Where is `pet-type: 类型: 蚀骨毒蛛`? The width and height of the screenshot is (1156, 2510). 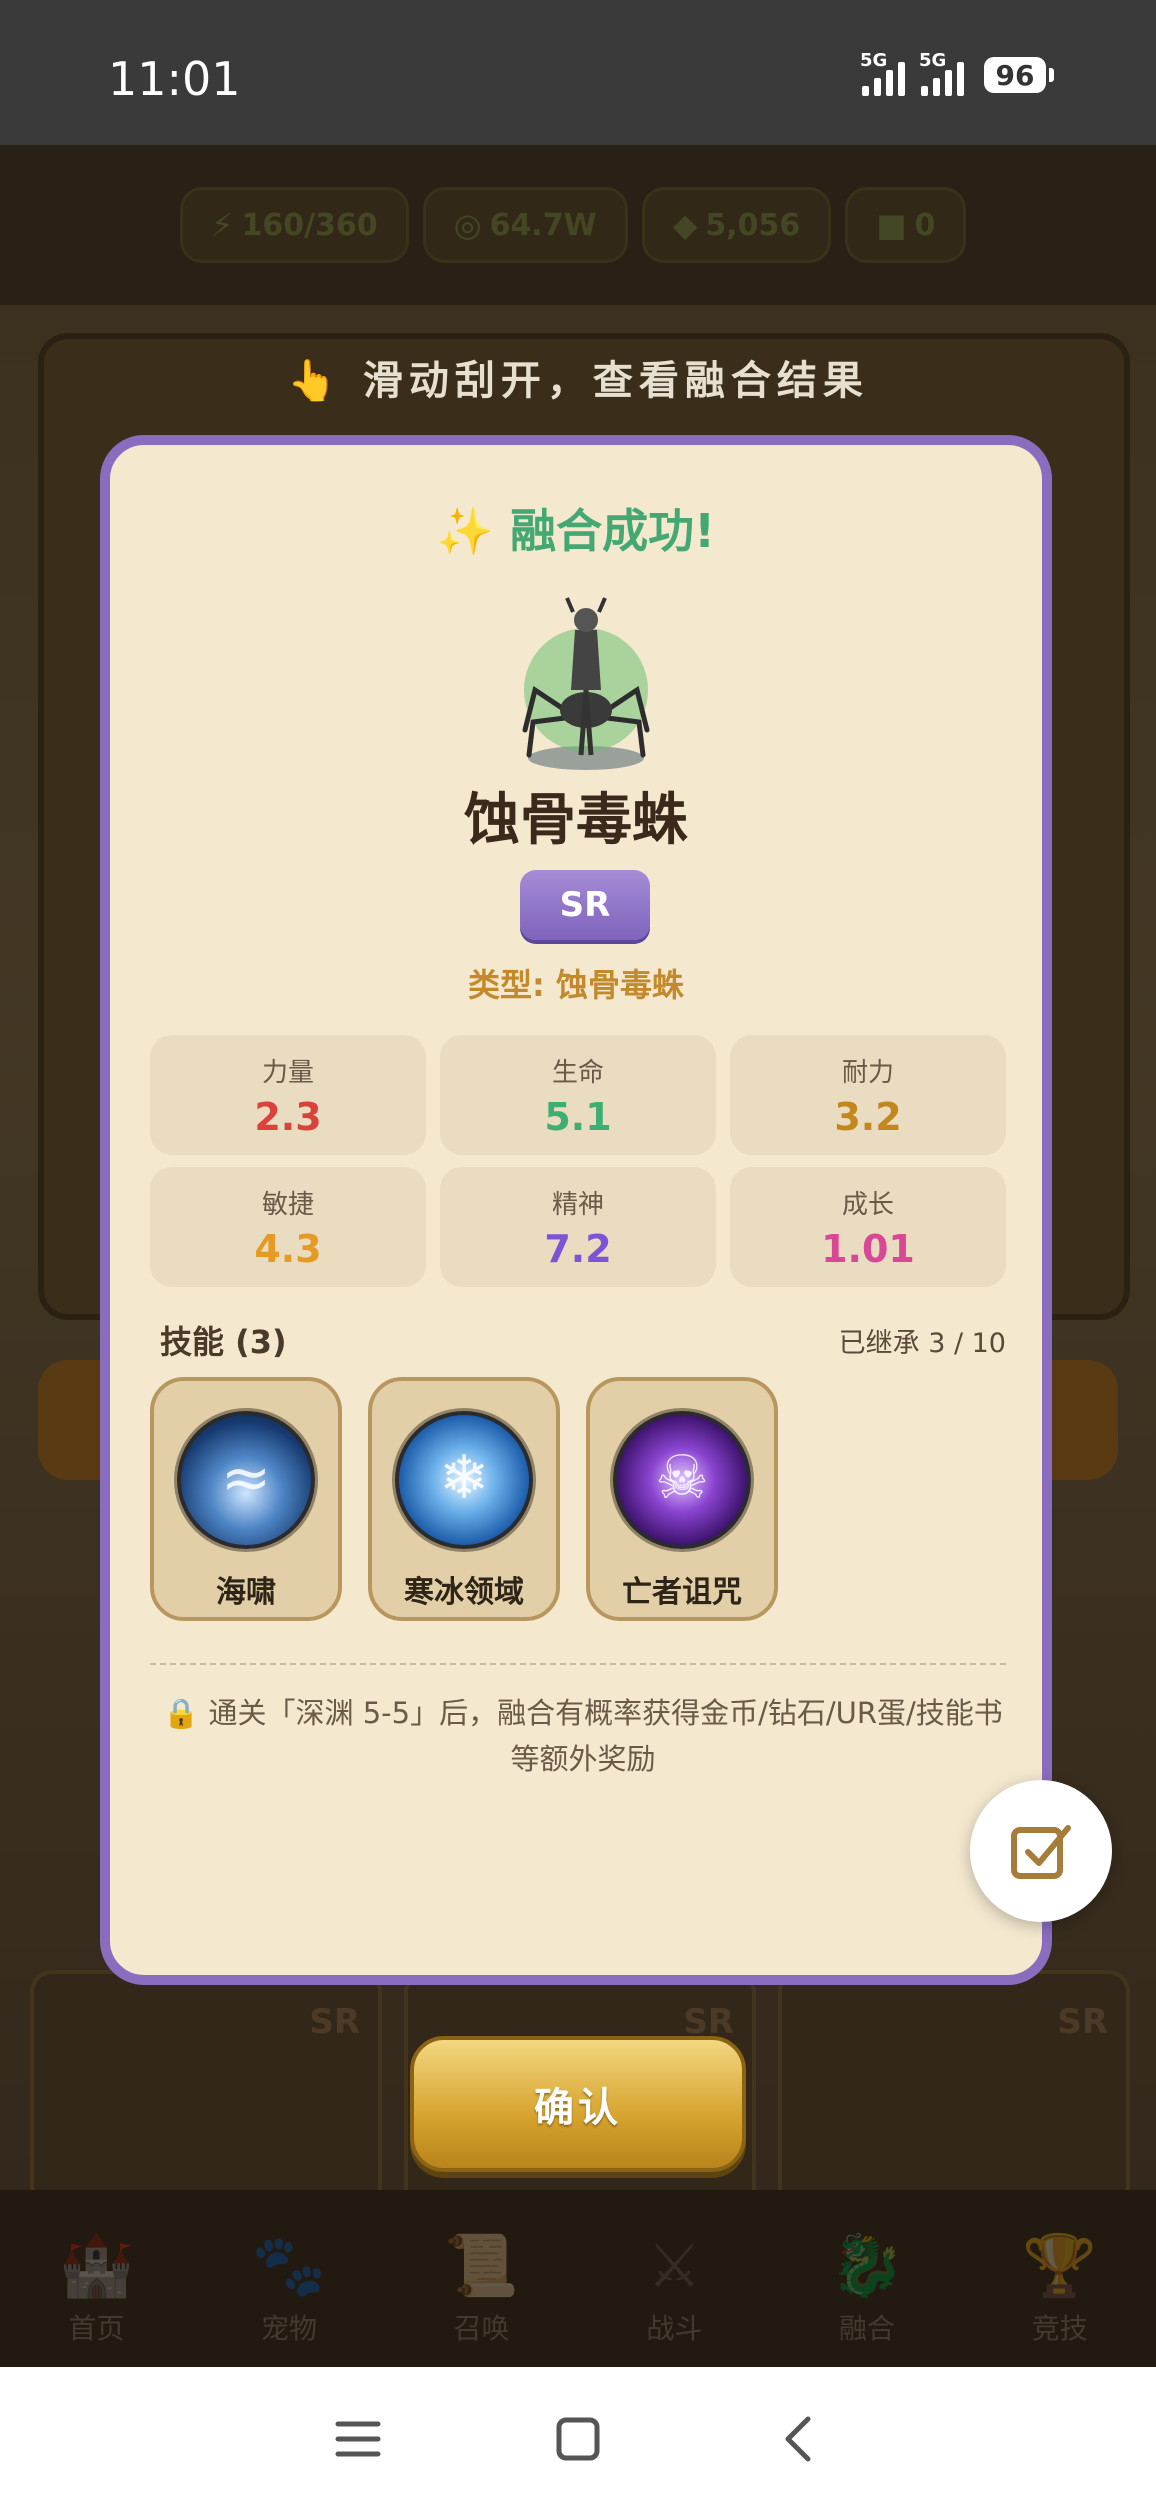
pet-type: 类型: 蚀骨毒蛛 is located at coordinates (576, 985).